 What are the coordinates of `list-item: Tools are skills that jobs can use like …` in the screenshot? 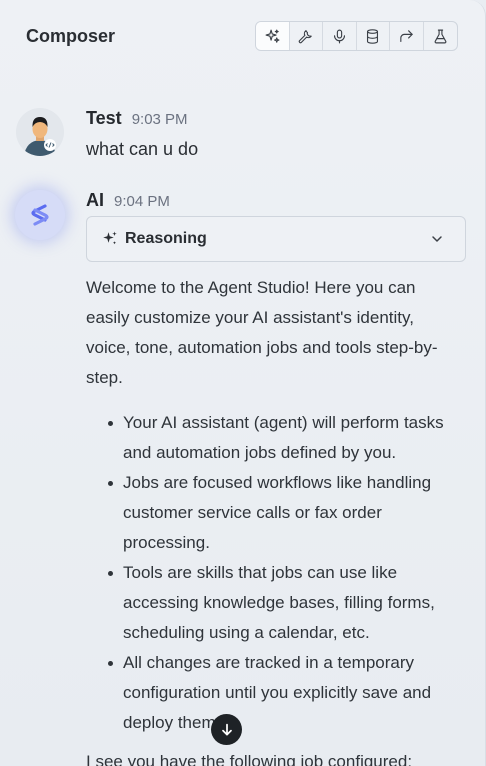 It's located at (280, 603).